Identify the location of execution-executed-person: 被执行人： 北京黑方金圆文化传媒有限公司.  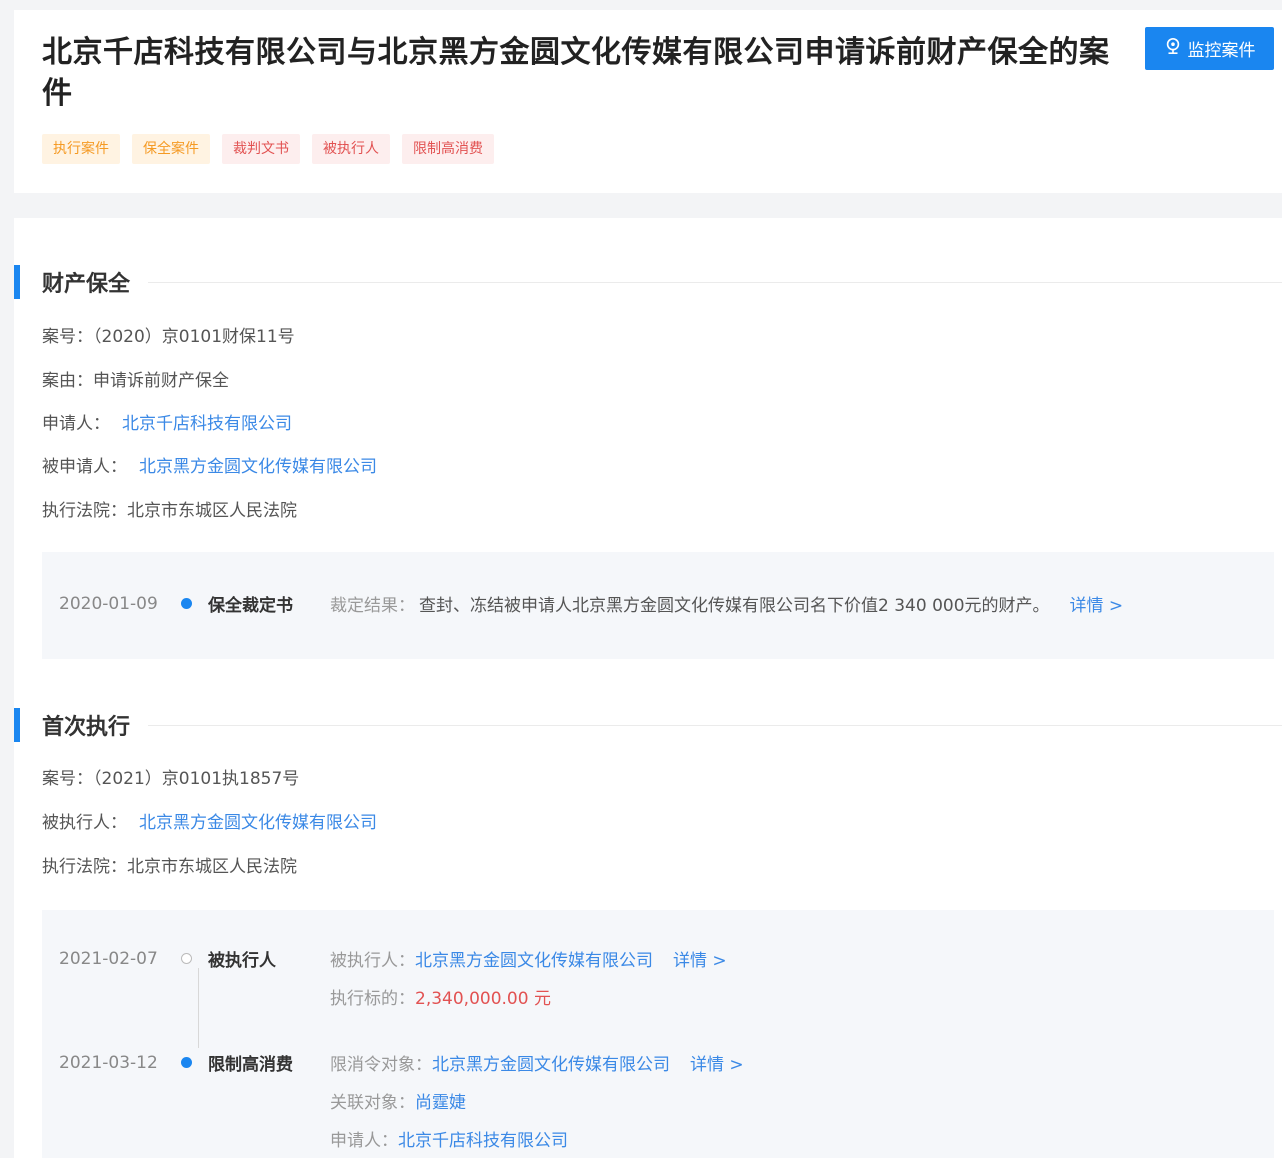
(209, 820).